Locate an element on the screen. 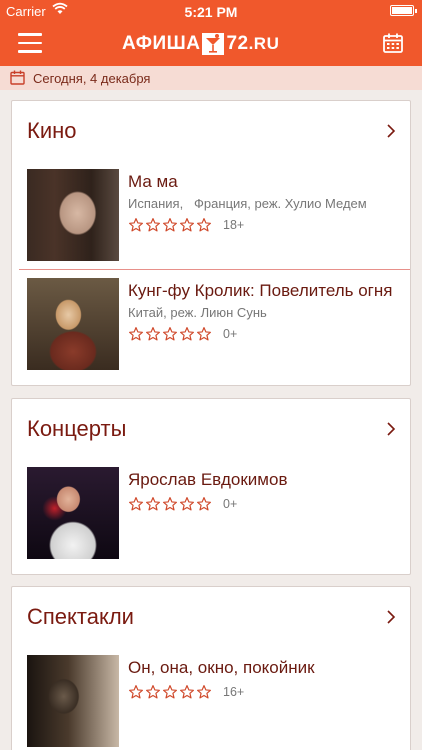  calendar-small-icon is located at coordinates (17, 77).